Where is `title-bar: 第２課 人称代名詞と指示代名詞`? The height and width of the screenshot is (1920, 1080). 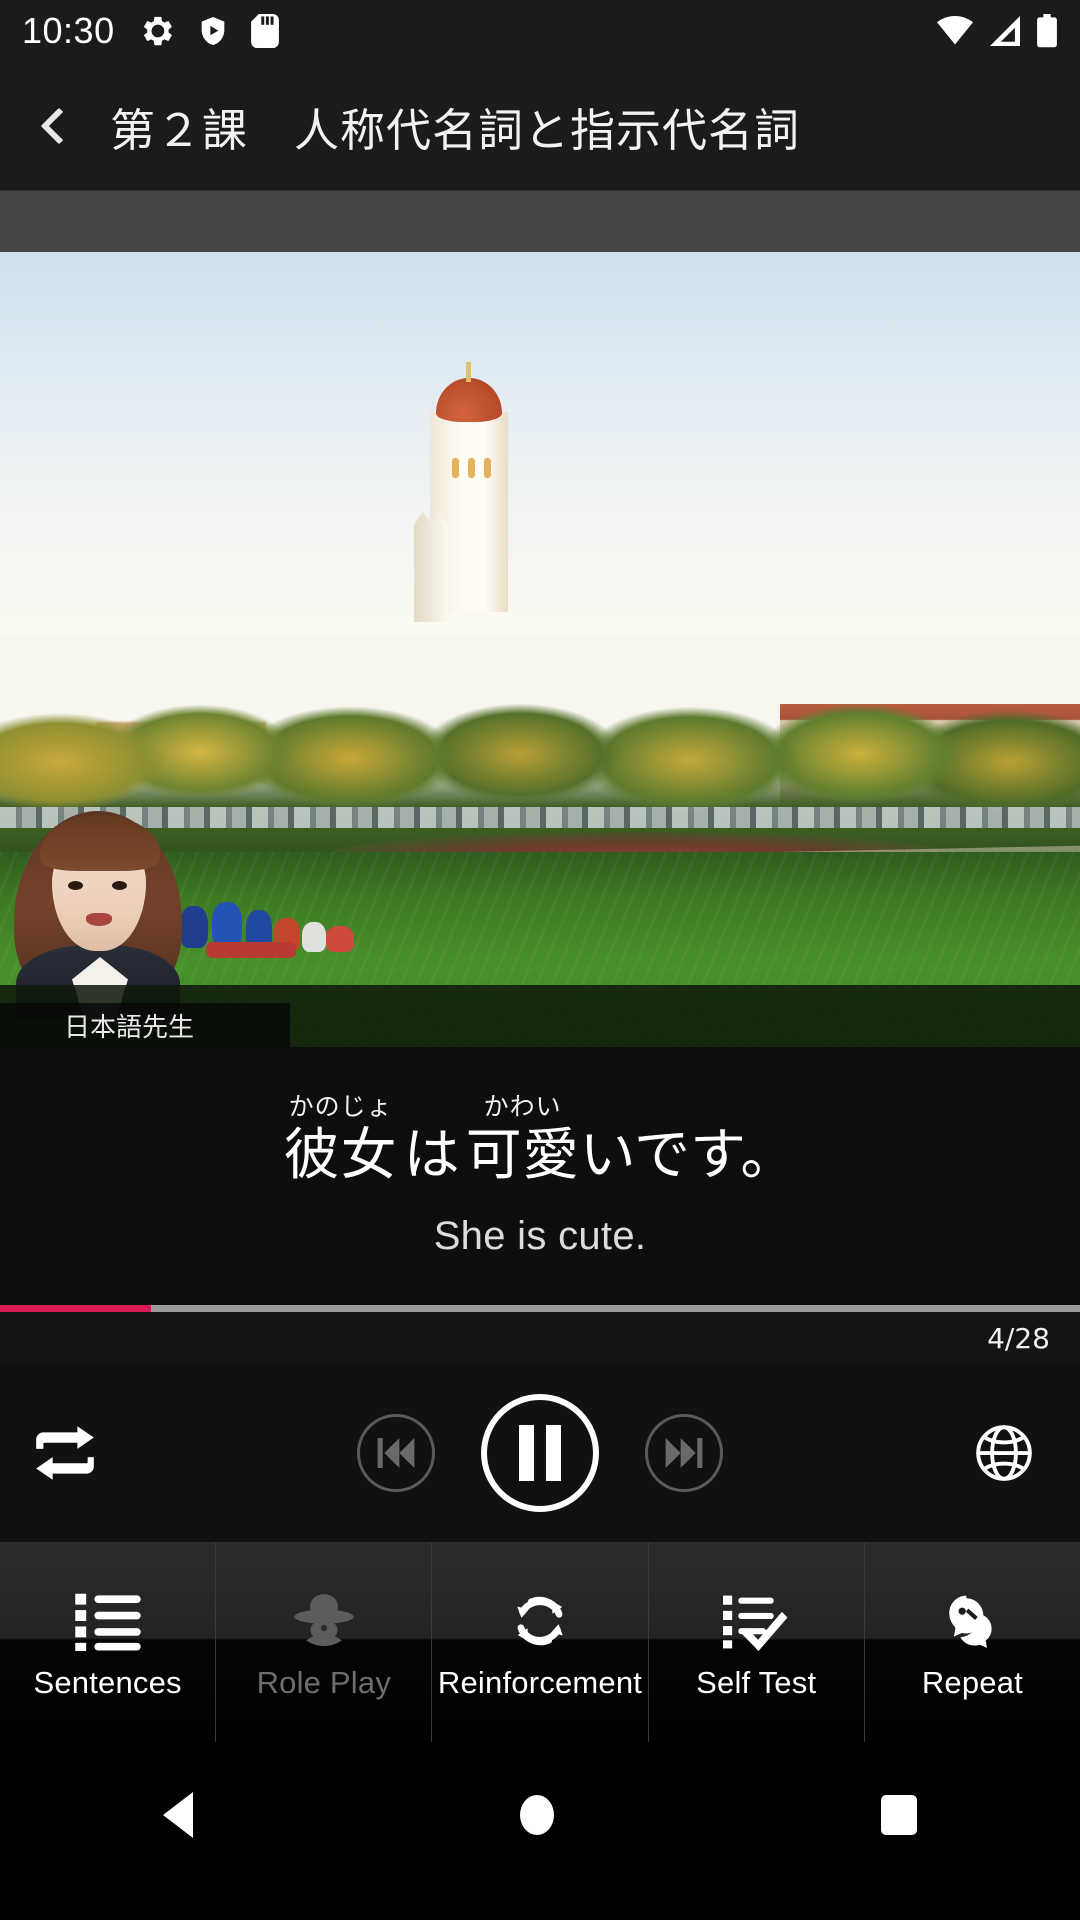 title-bar: 第２課 人称代名詞と指示代名詞 is located at coordinates (540, 126).